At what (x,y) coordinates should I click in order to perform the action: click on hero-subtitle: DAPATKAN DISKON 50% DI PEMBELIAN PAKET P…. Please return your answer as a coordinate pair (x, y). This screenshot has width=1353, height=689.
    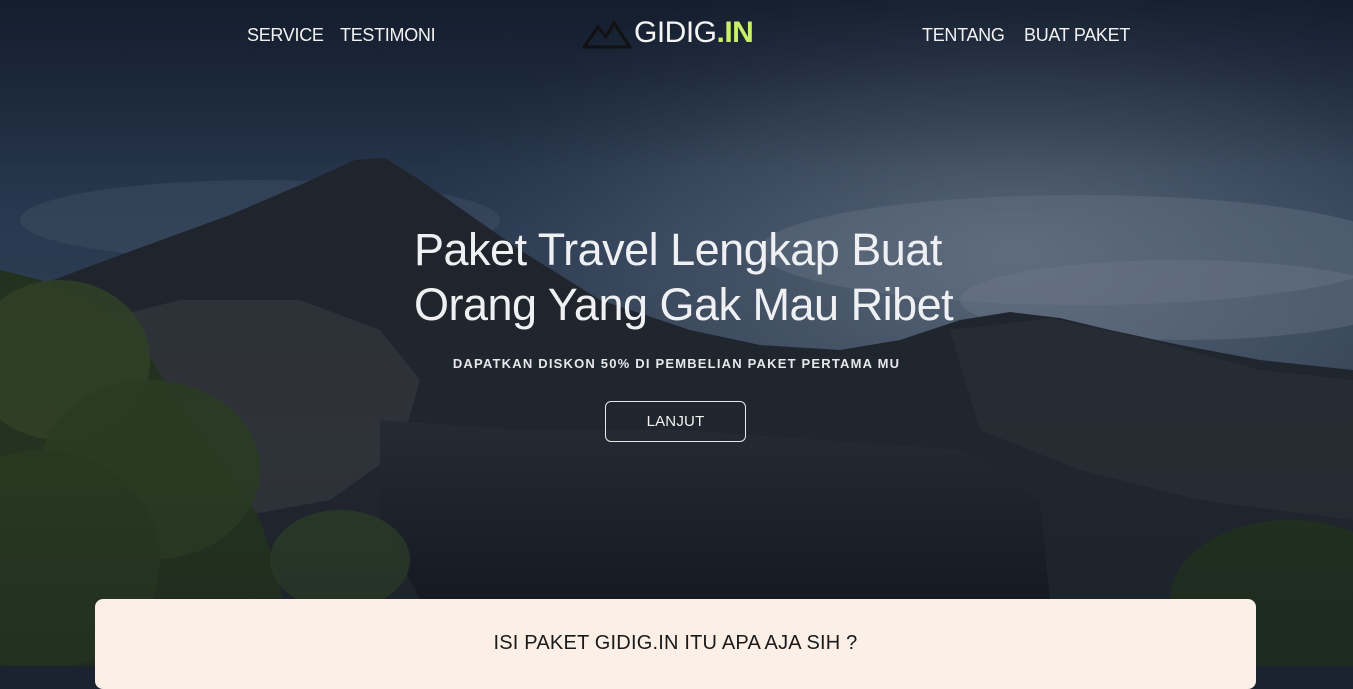
    Looking at the image, I should click on (676, 363).